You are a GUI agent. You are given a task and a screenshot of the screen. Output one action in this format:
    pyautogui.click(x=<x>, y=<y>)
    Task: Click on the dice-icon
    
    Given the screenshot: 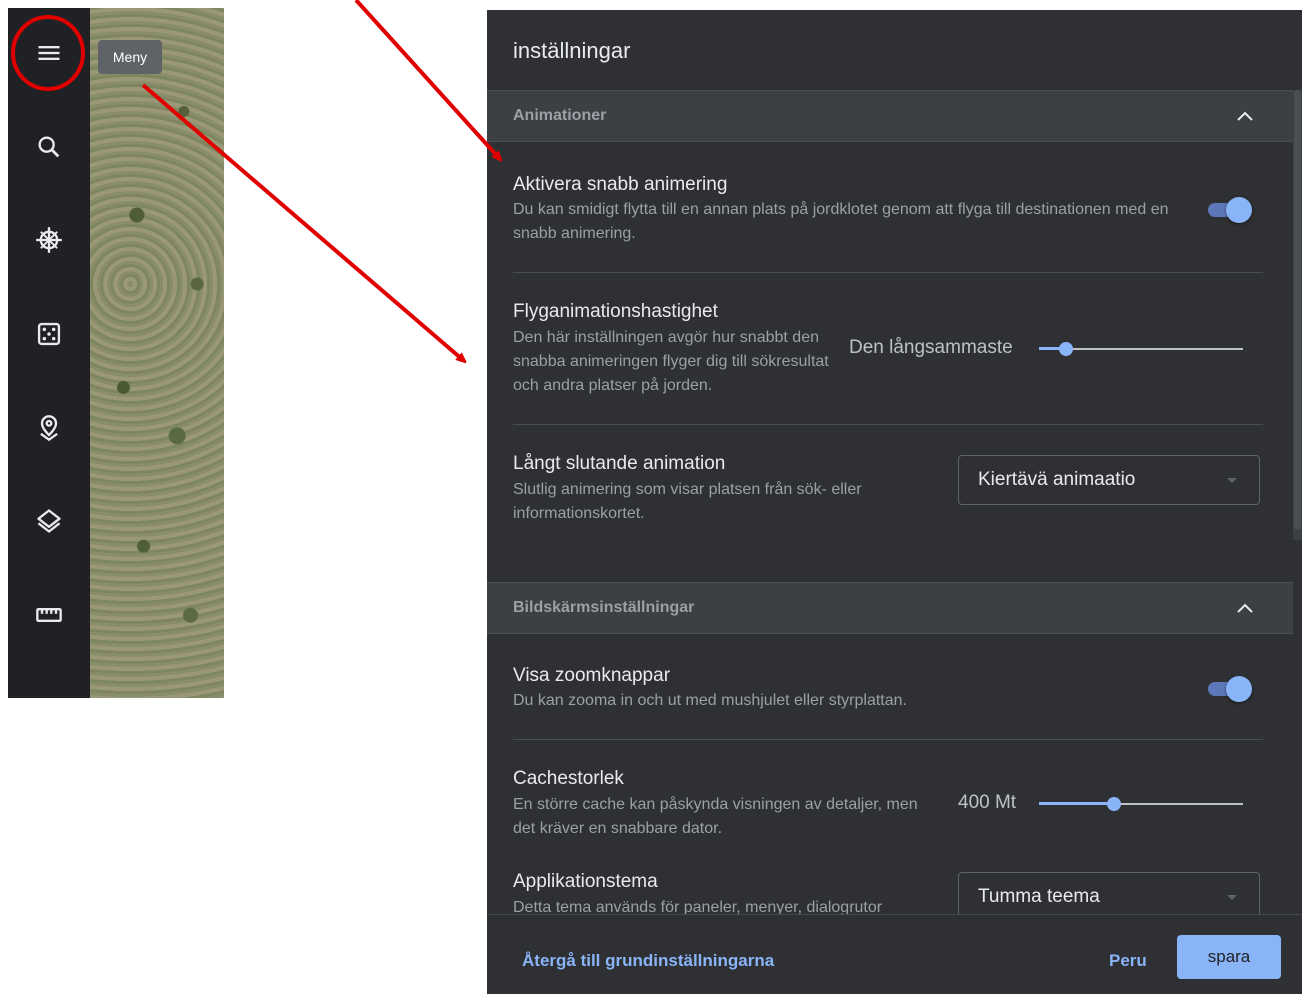 What is the action you would take?
    pyautogui.click(x=49, y=334)
    